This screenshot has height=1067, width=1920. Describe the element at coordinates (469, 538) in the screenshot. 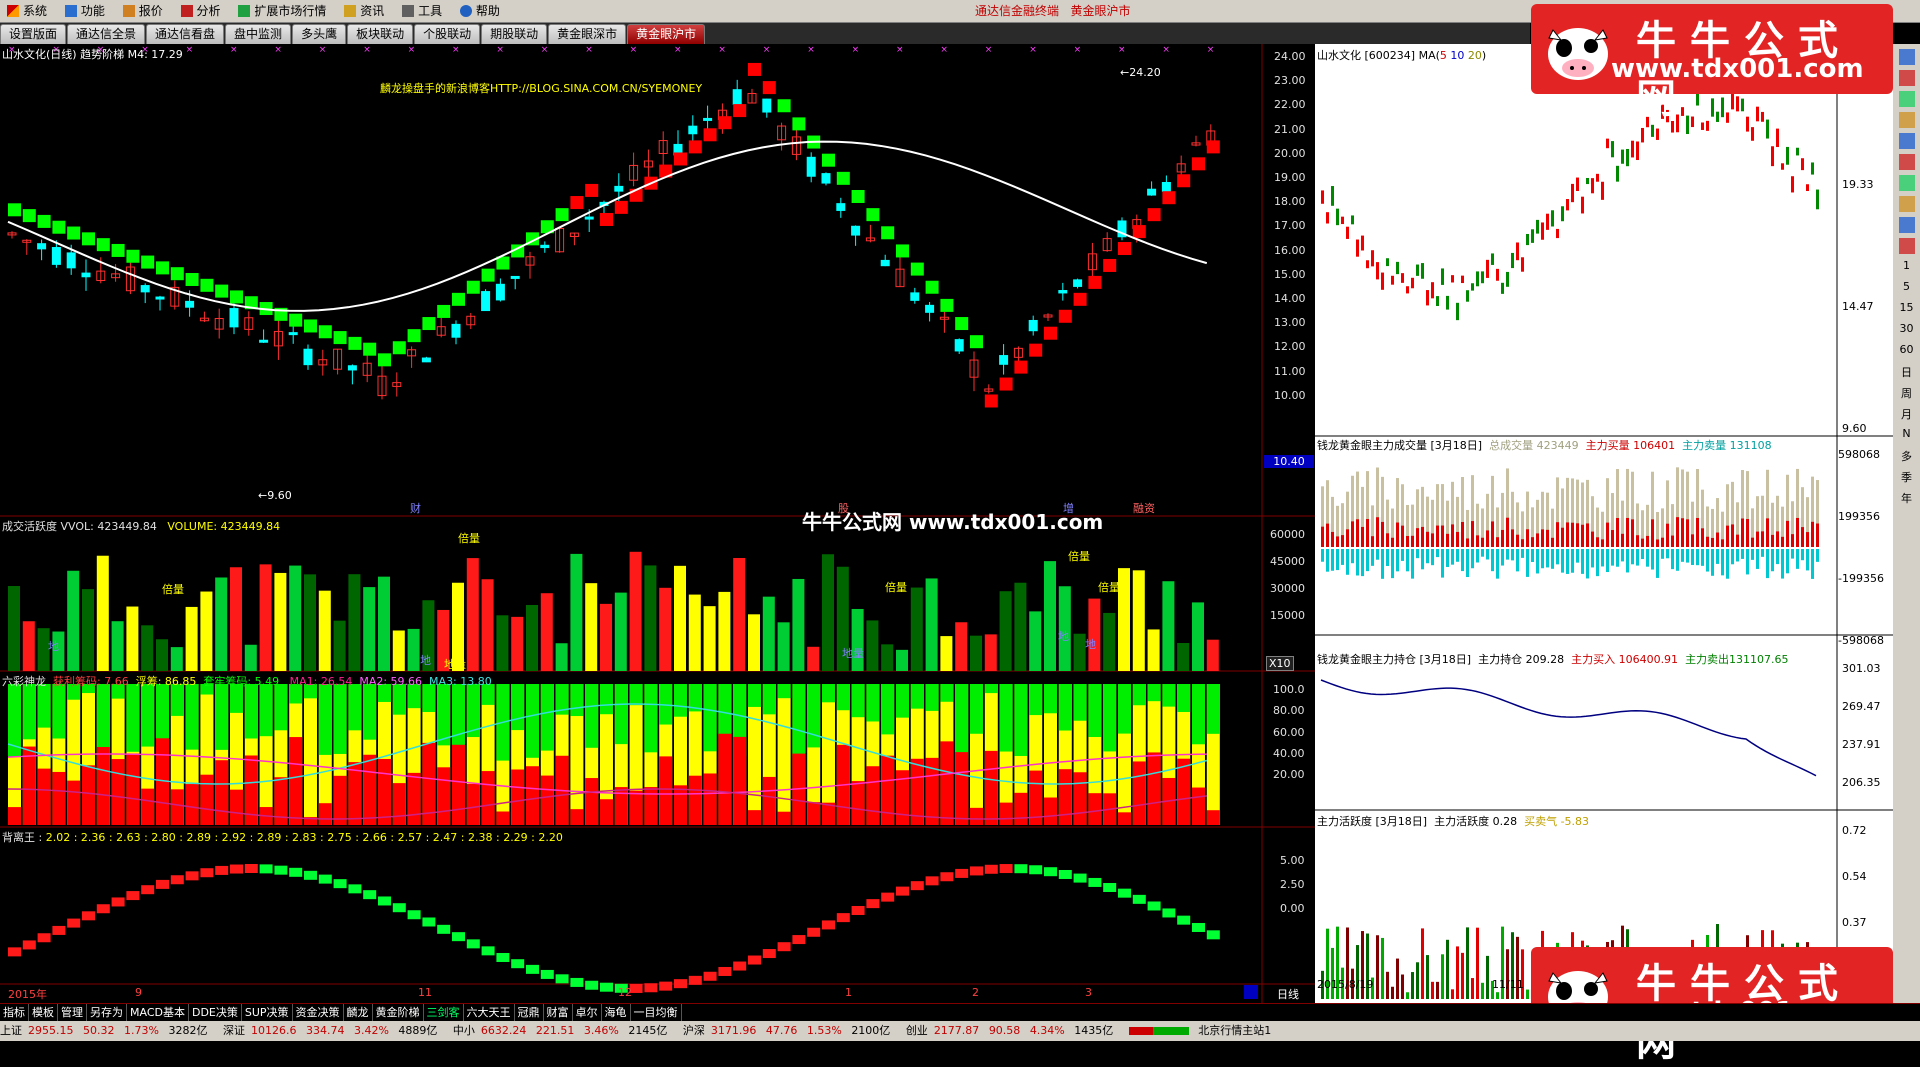

I see `volume-tag: 倍量` at that location.